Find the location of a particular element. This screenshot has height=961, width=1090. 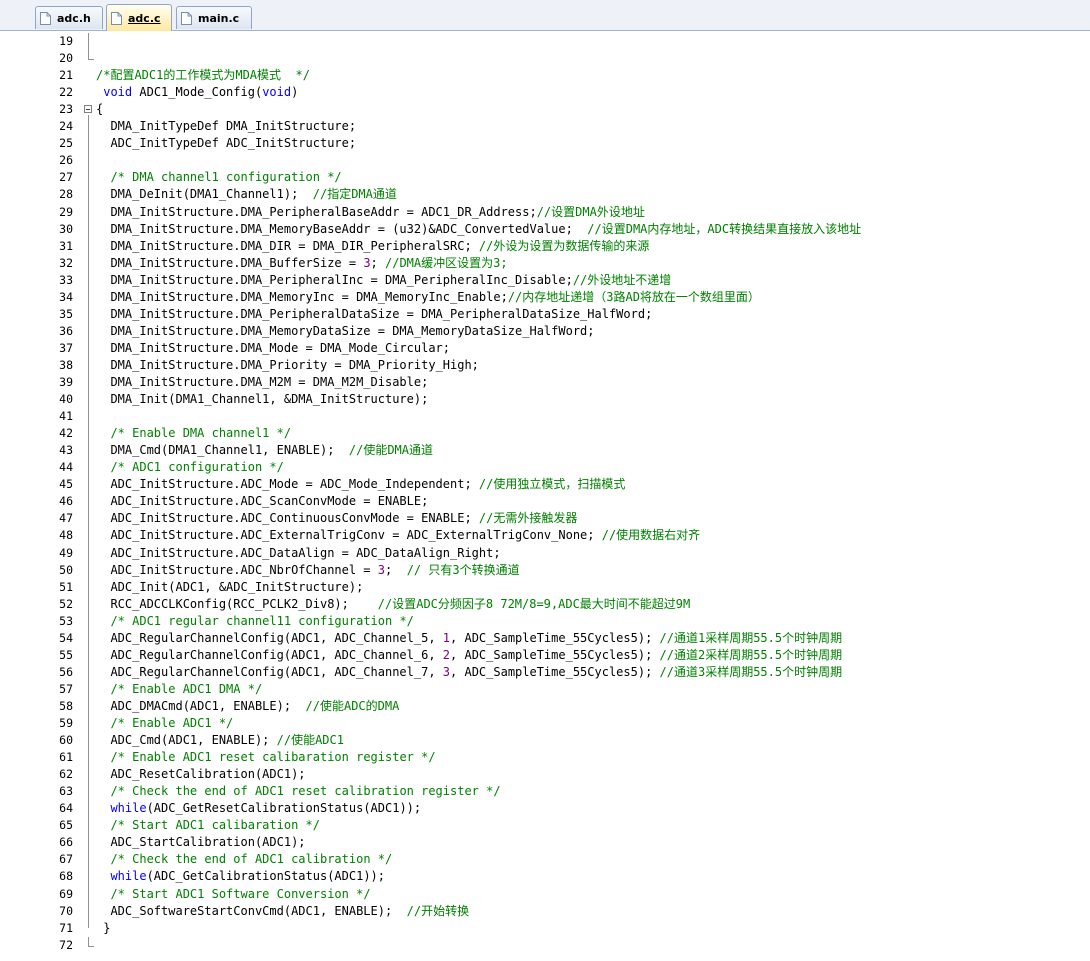

code-comment: //使能ADC的DMA is located at coordinates (352, 705).